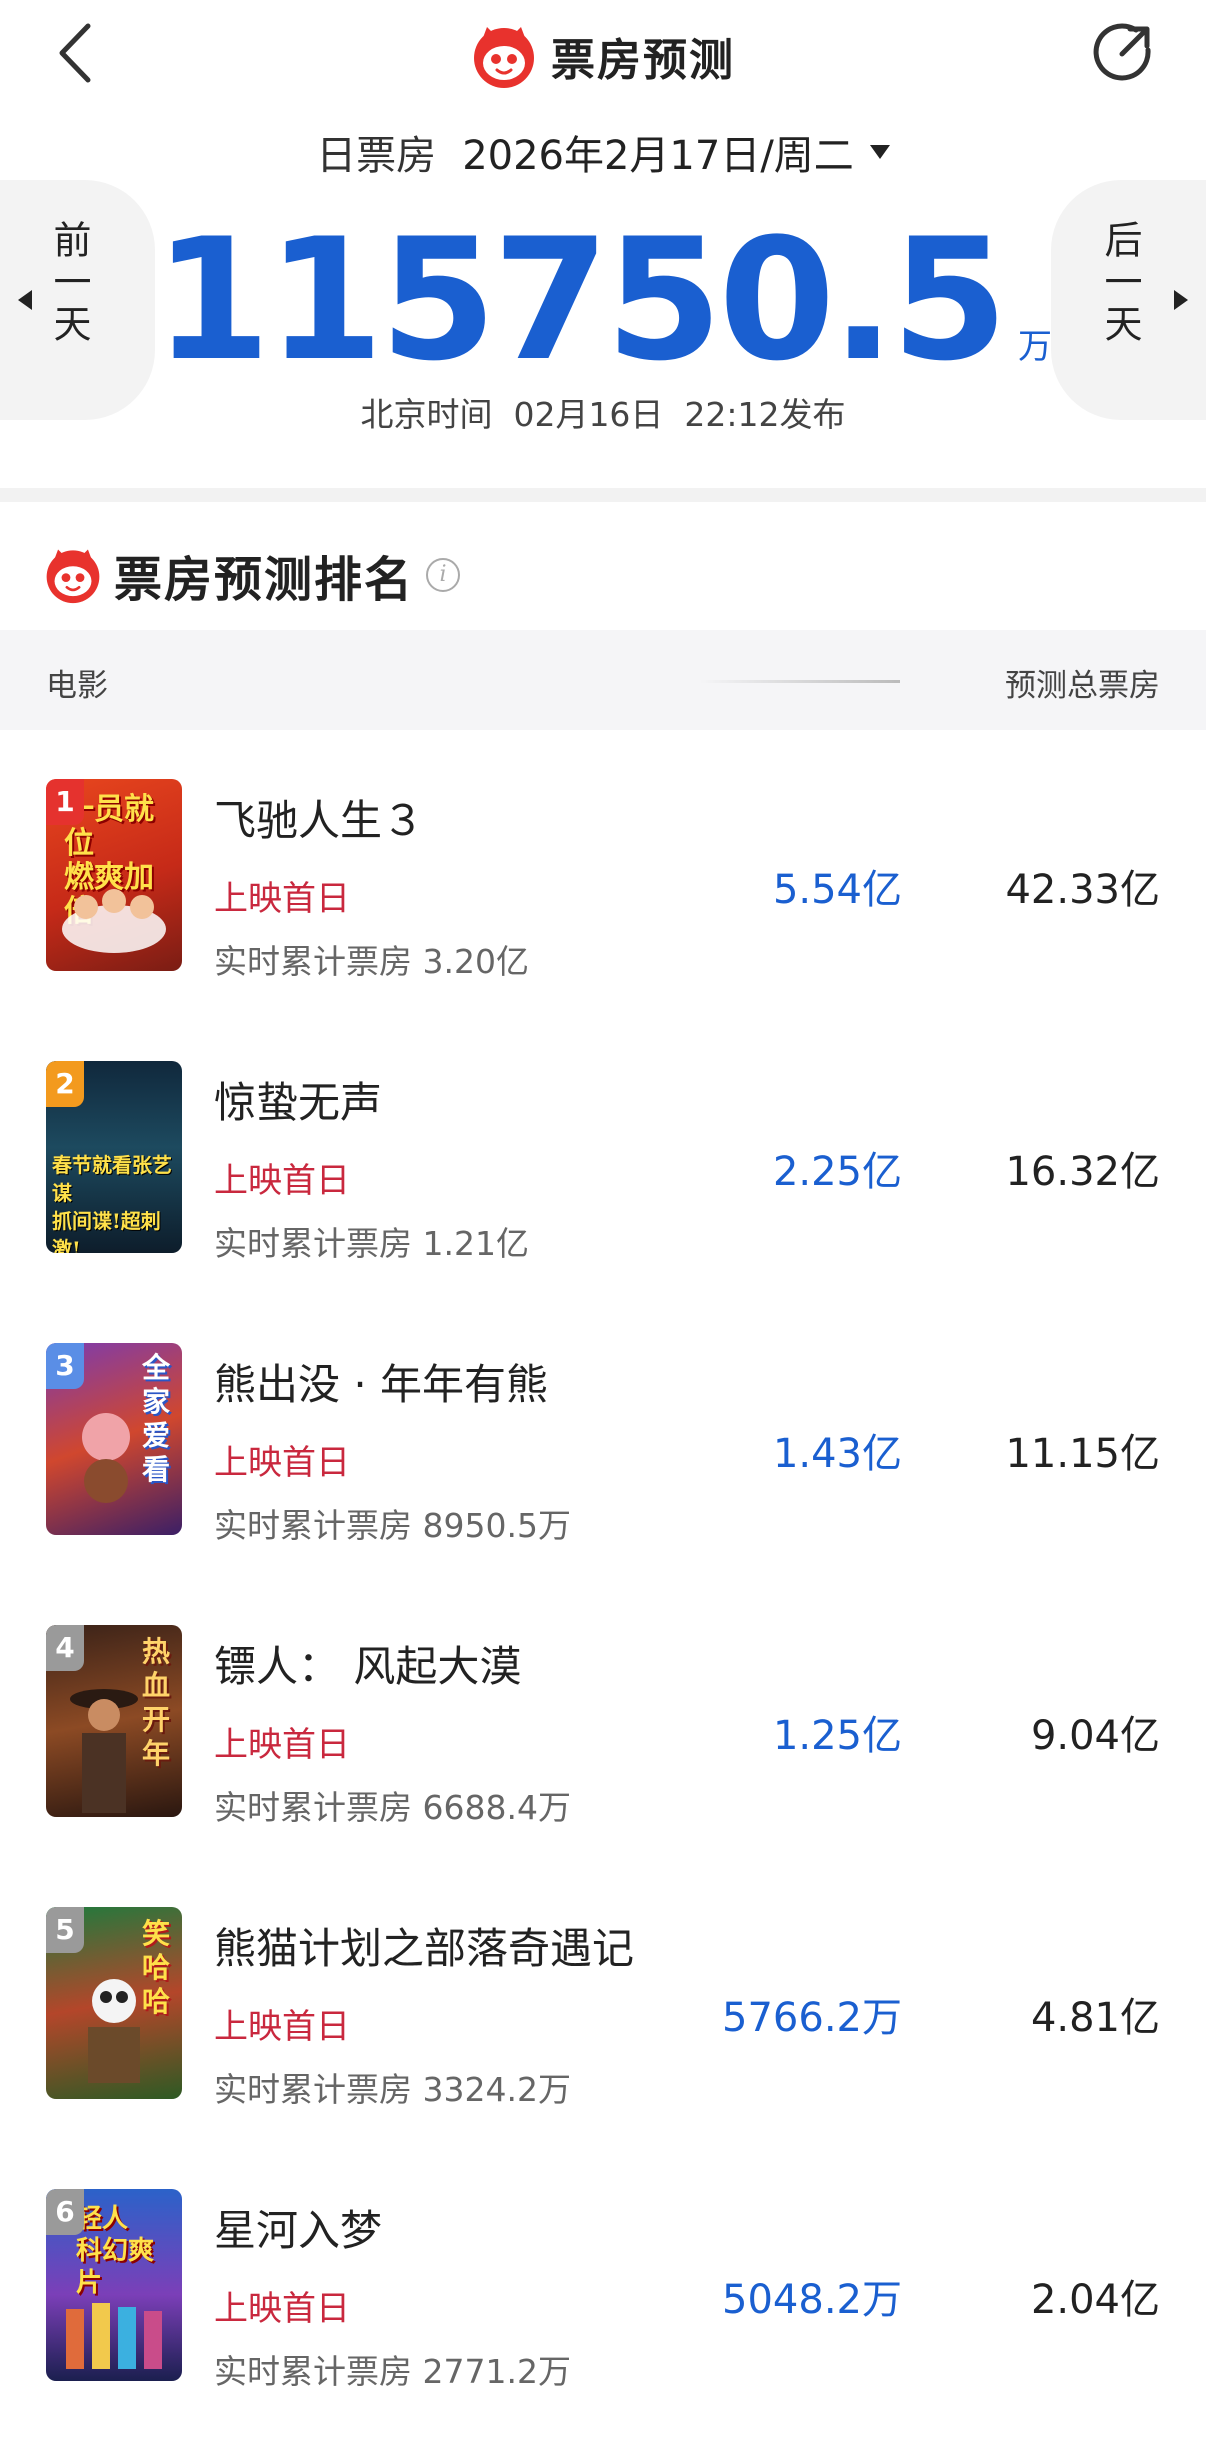  What do you see at coordinates (643, 60) in the screenshot?
I see `page-title: 票房预测` at bounding box center [643, 60].